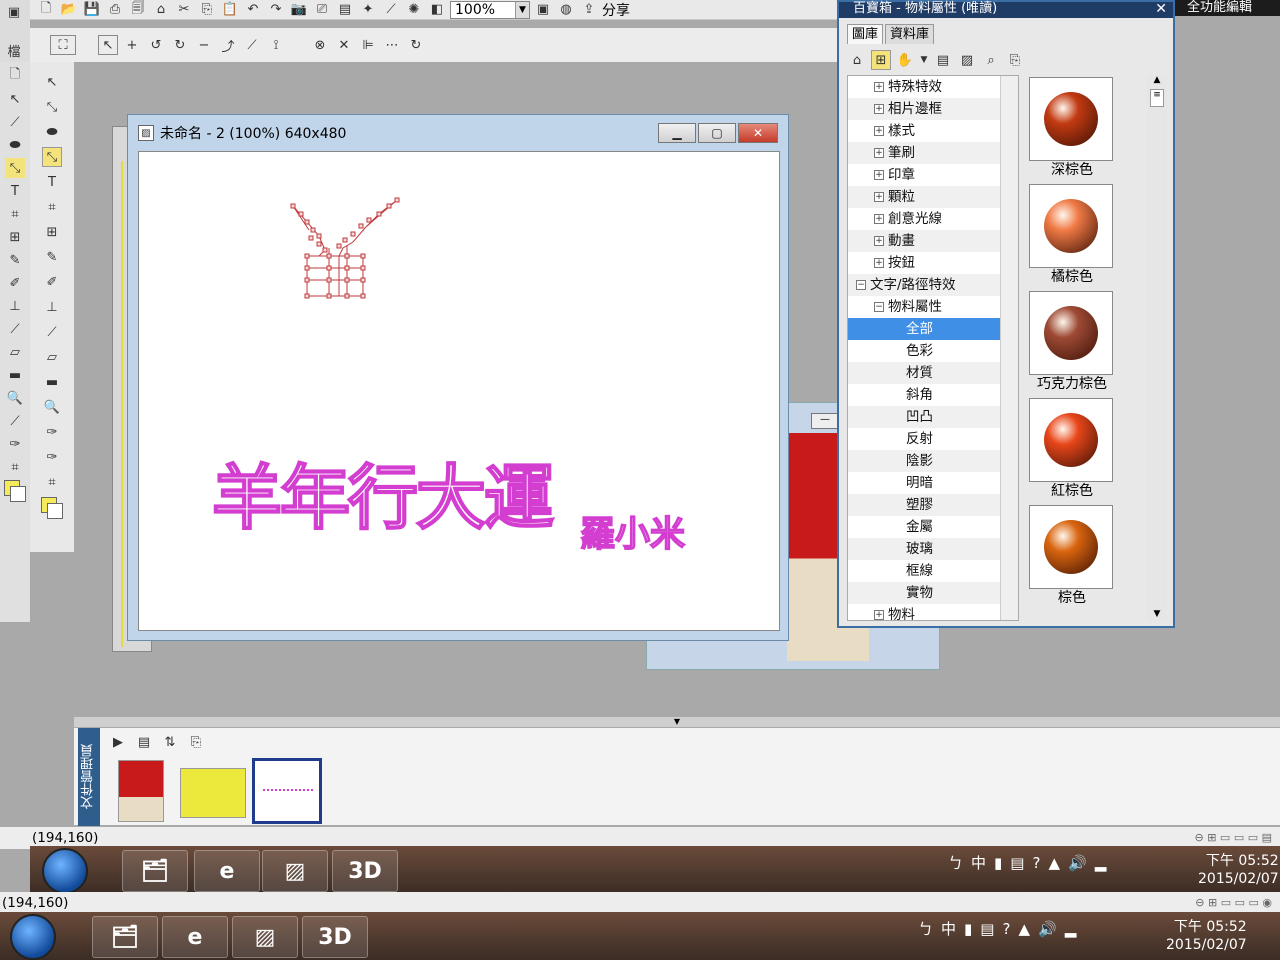  Describe the element at coordinates (616, 10) in the screenshot. I see `share-label: 分享` at that location.